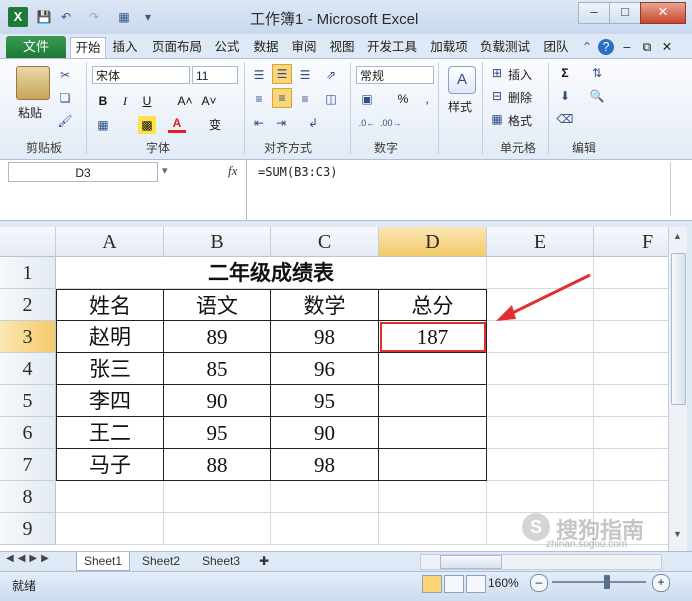 This screenshot has width=692, height=601. Describe the element at coordinates (28, 497) in the screenshot. I see `row-header: 8` at that location.